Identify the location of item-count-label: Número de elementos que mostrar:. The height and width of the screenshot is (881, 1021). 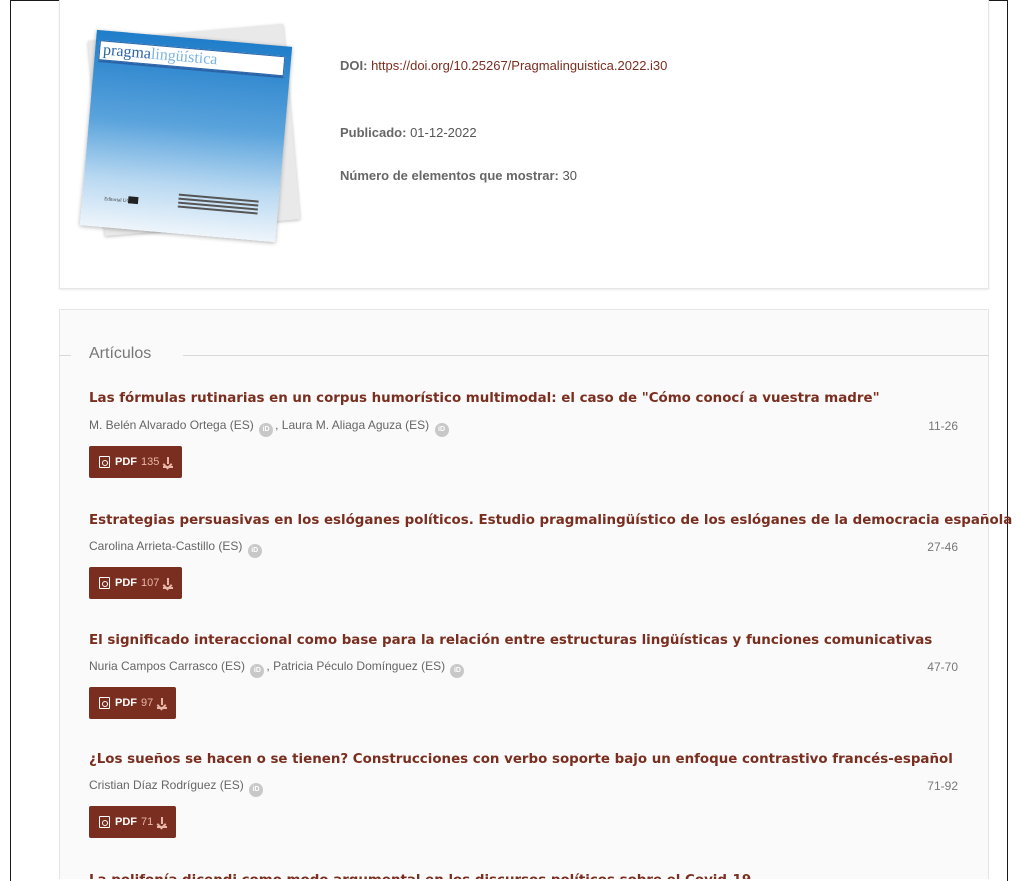
(449, 175).